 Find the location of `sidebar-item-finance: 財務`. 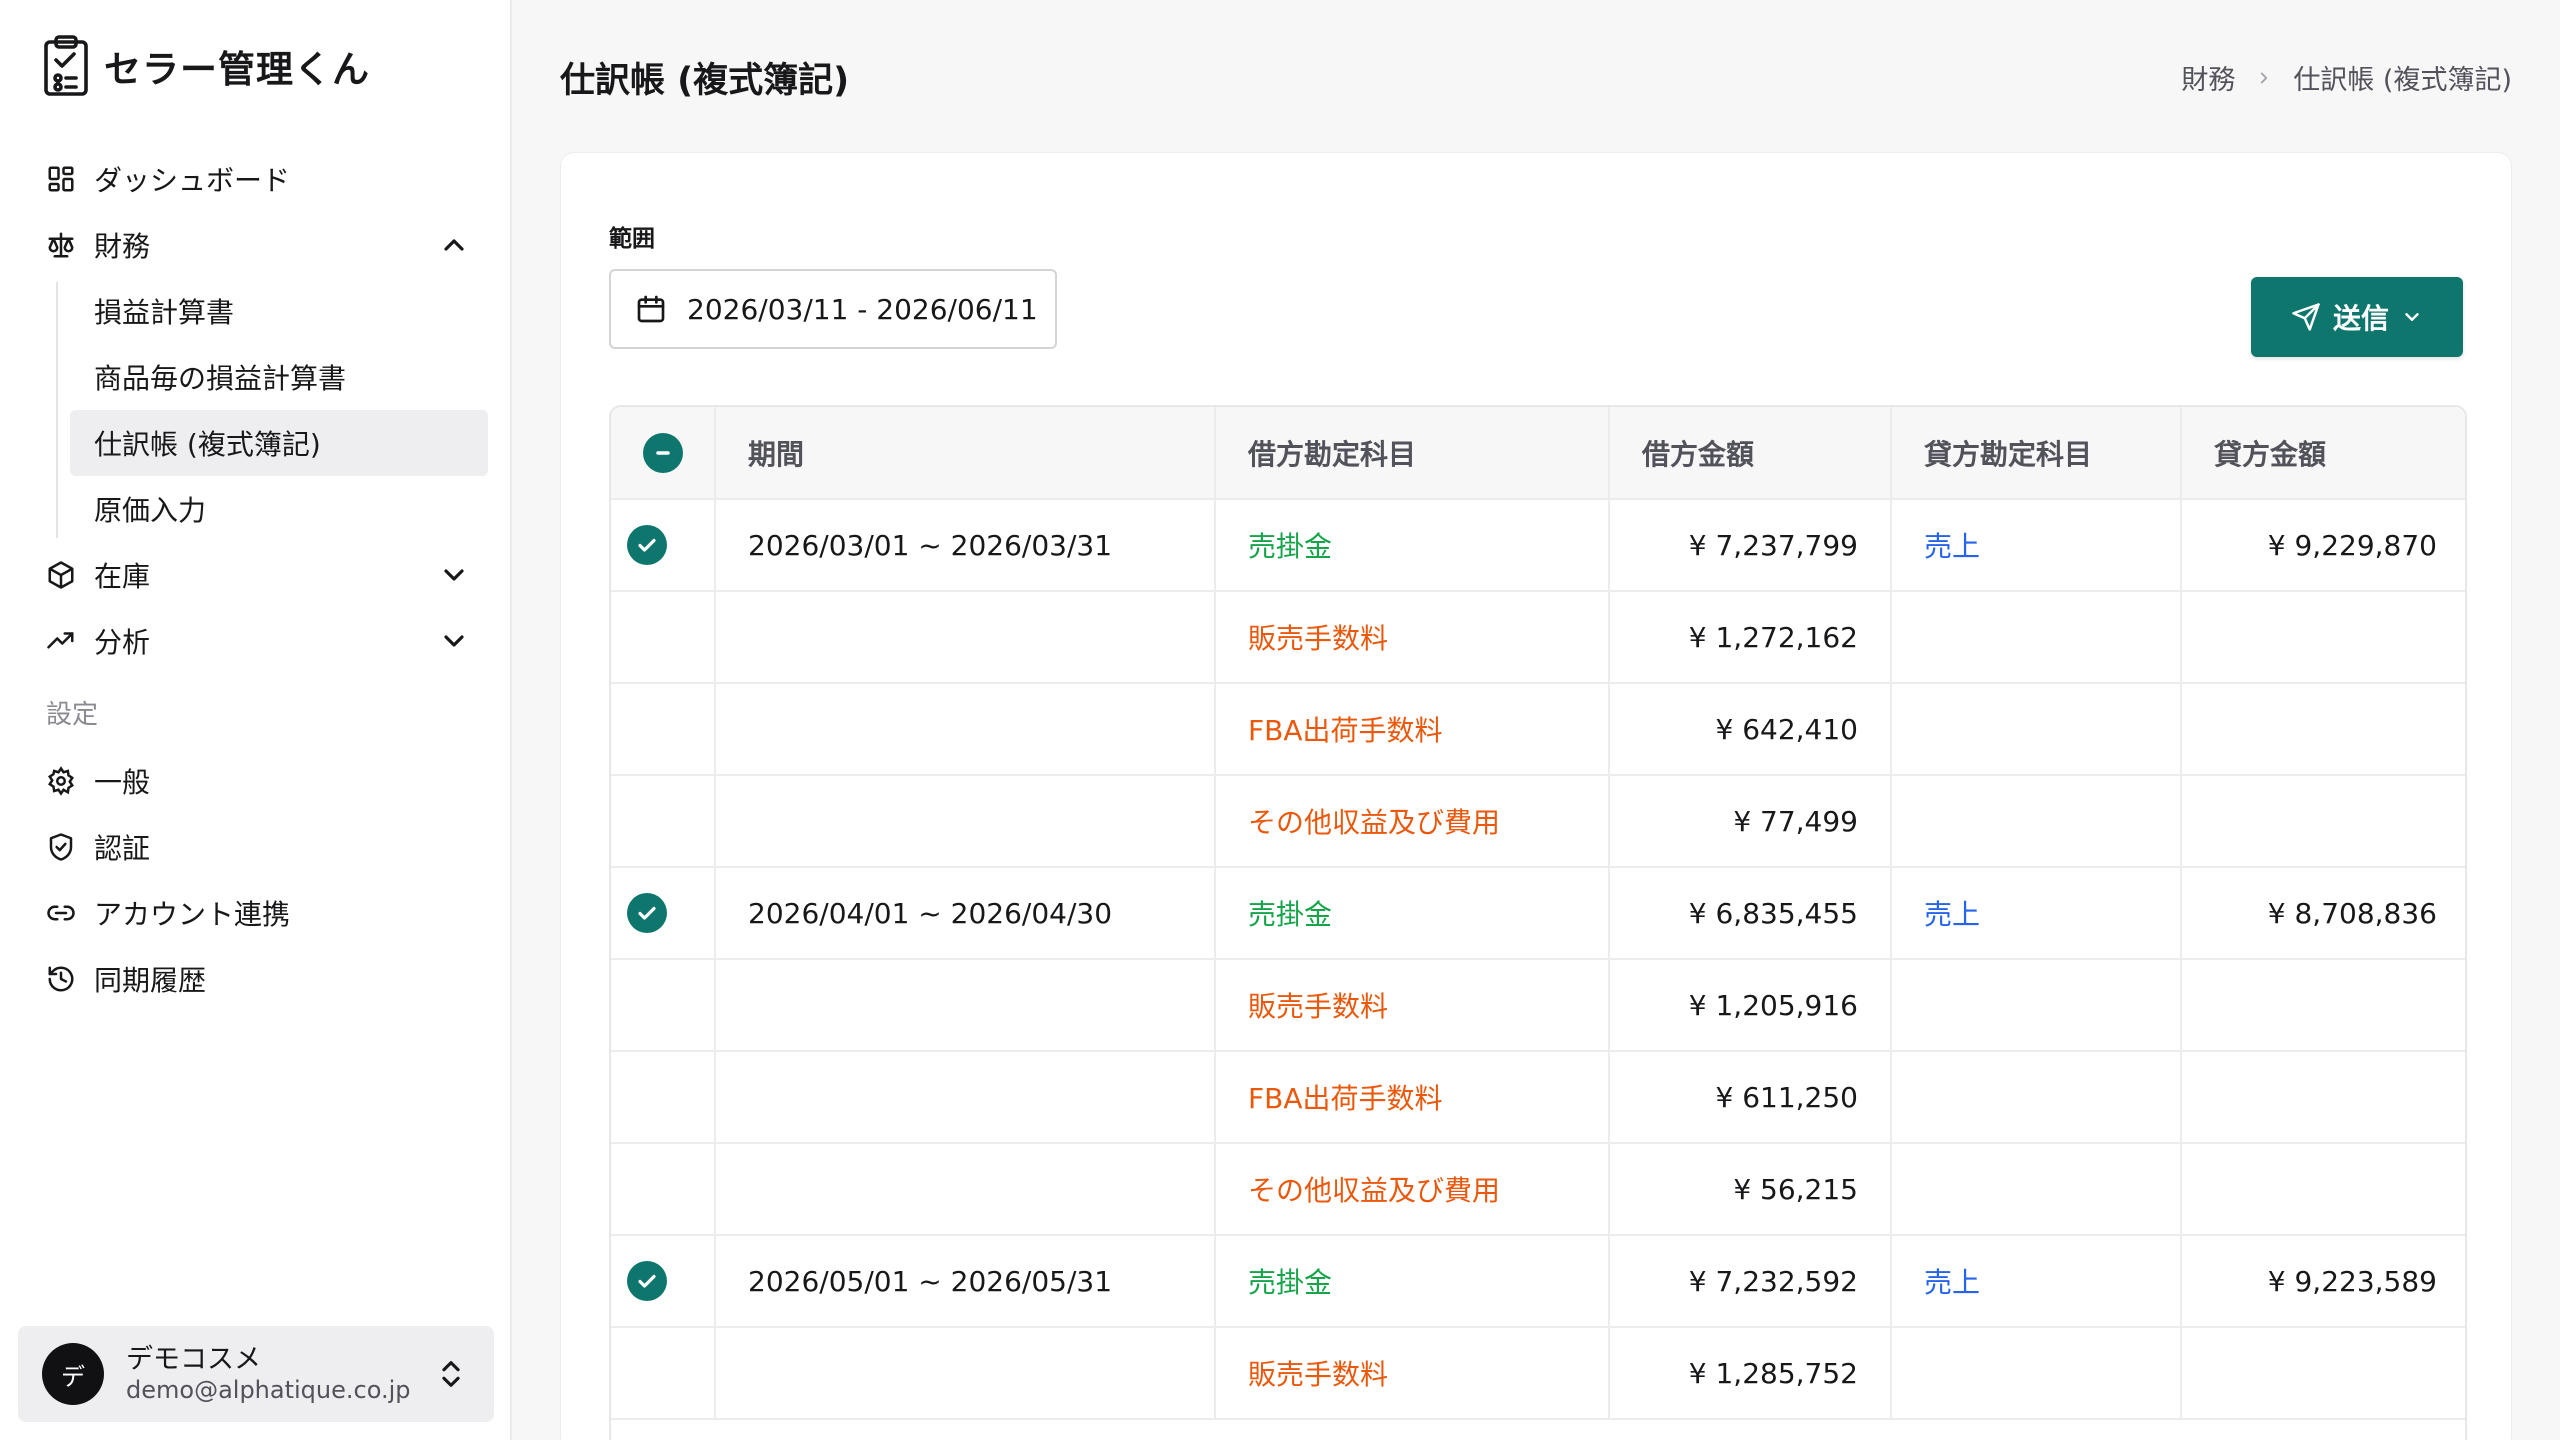

sidebar-item-finance: 財務 is located at coordinates (255, 245).